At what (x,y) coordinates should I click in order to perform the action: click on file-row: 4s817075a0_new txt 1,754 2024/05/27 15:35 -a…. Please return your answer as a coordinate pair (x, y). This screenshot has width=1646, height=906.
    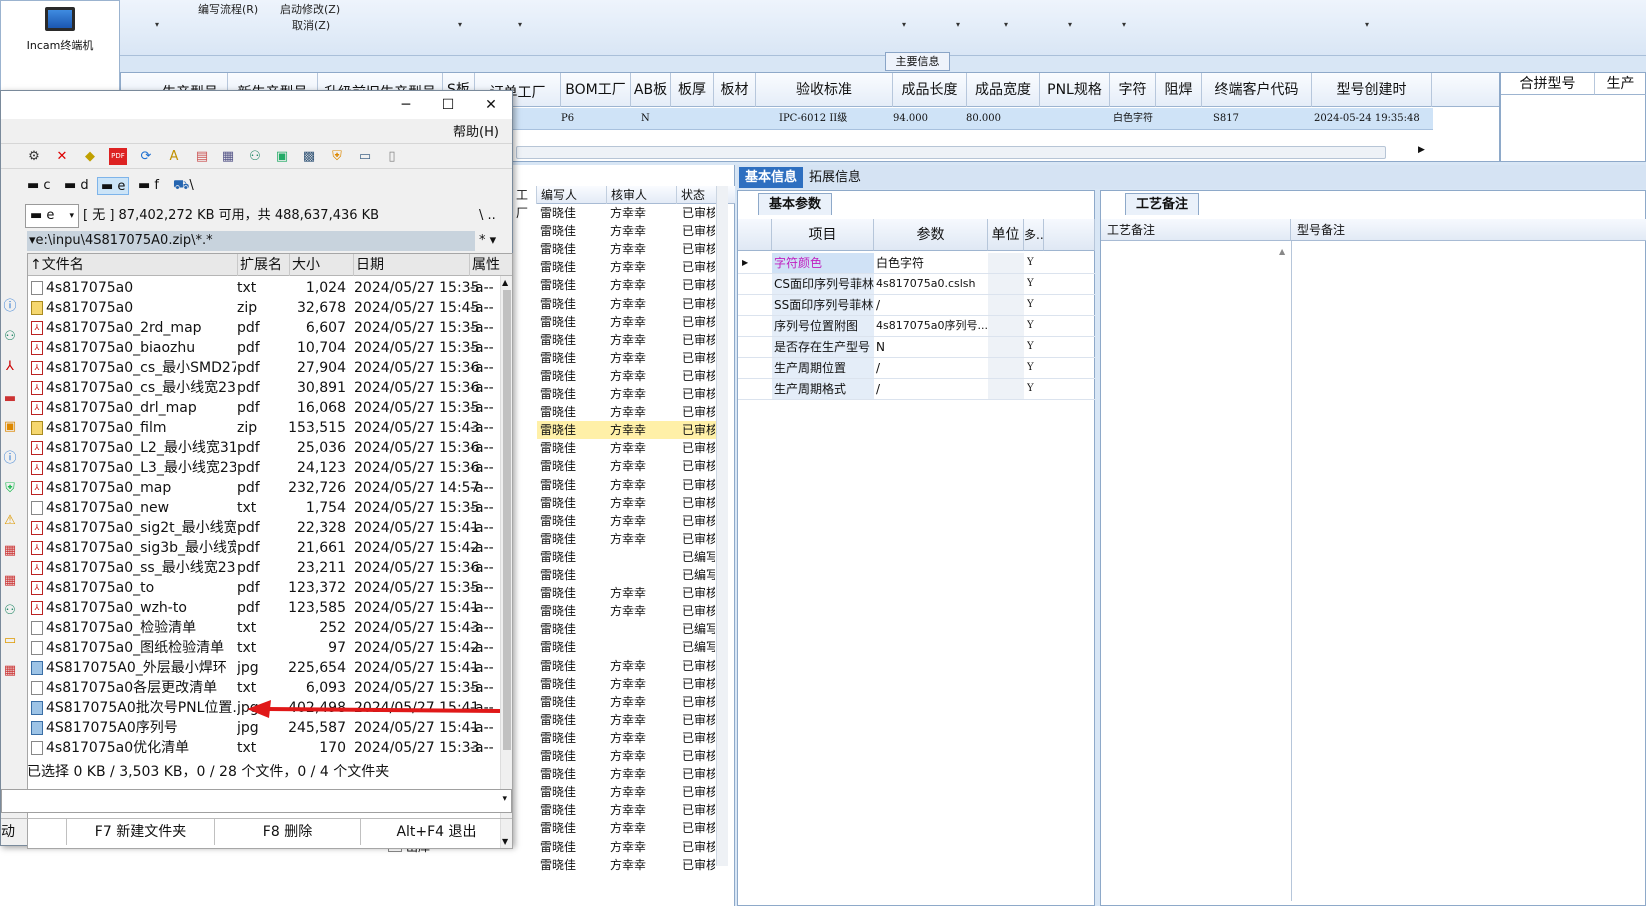
    Looking at the image, I should click on (264, 508).